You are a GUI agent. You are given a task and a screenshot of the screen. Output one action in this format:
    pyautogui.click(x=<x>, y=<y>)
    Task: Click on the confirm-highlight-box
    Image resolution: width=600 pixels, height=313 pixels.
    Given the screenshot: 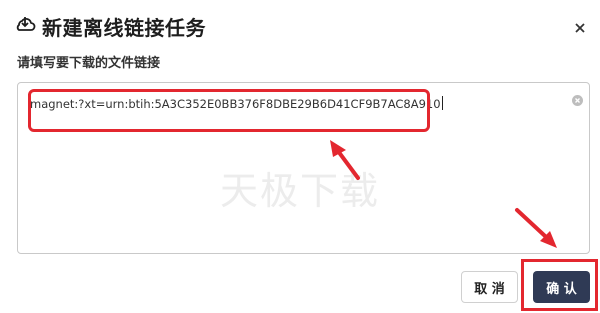 What is the action you would take?
    pyautogui.click(x=559, y=285)
    